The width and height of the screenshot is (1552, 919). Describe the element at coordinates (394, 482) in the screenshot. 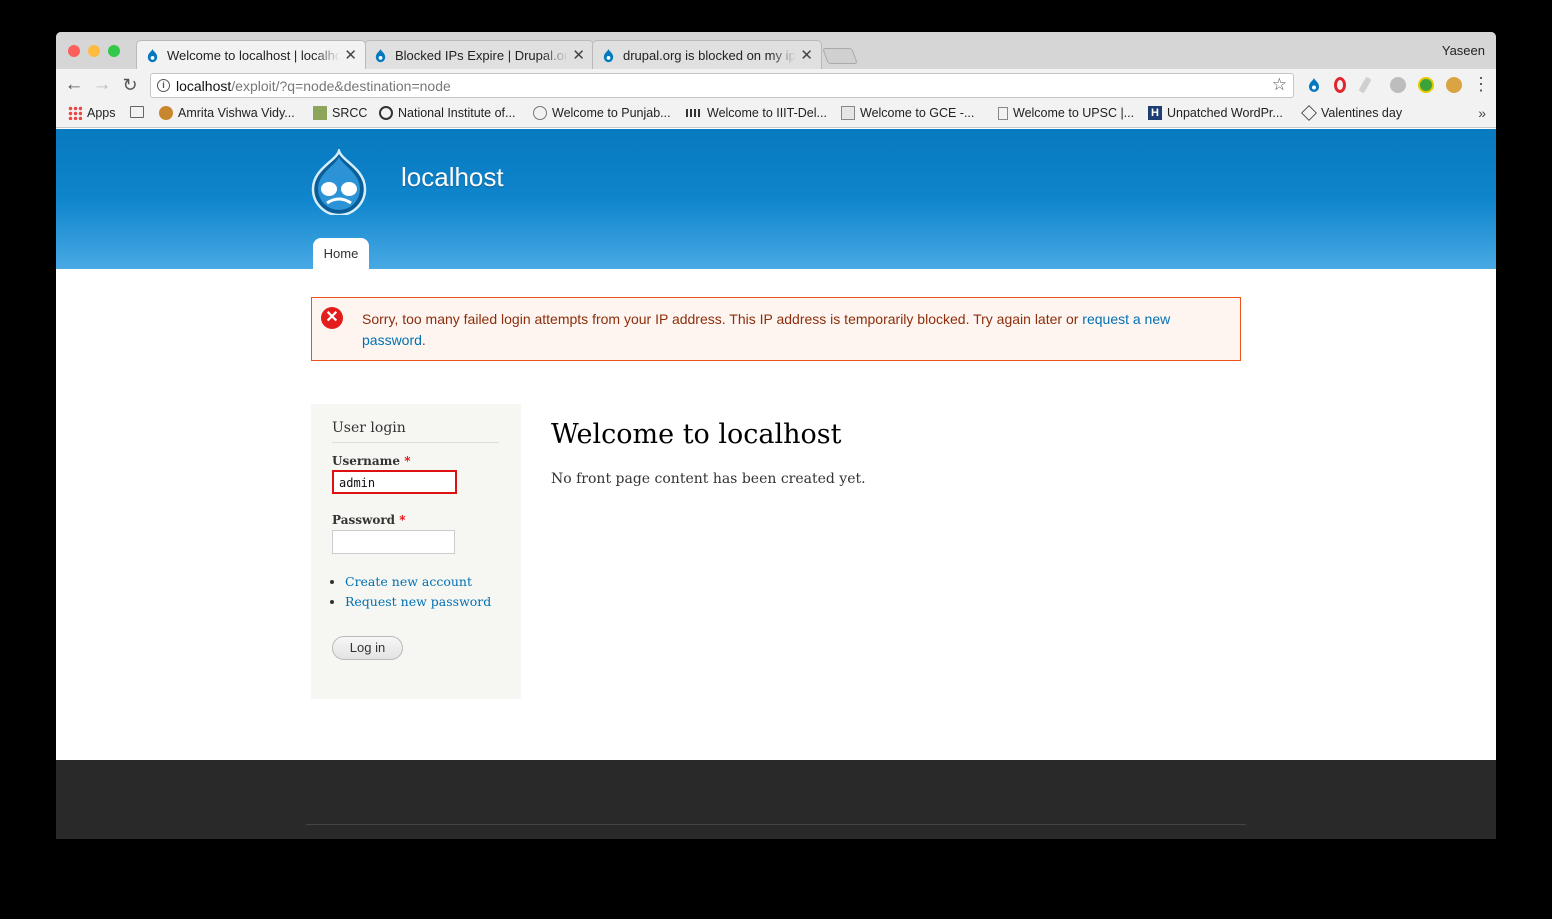

I see `username-input: admin` at that location.